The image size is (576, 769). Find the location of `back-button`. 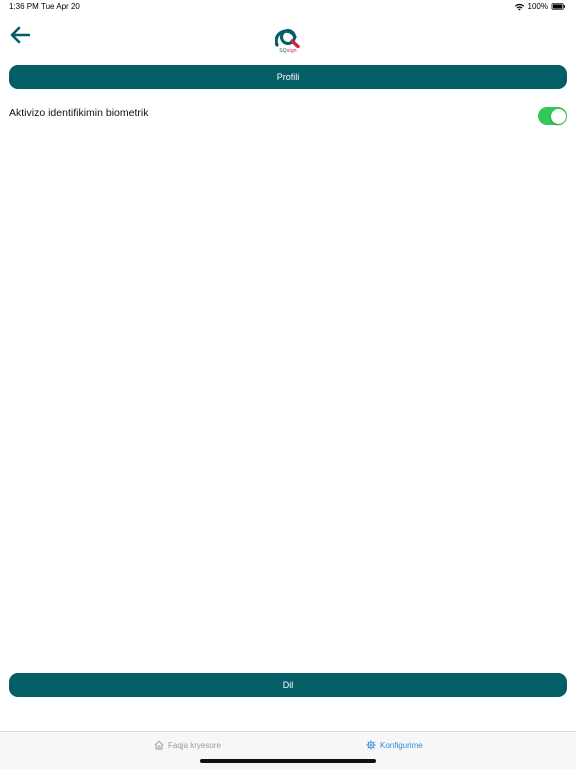

back-button is located at coordinates (20, 35).